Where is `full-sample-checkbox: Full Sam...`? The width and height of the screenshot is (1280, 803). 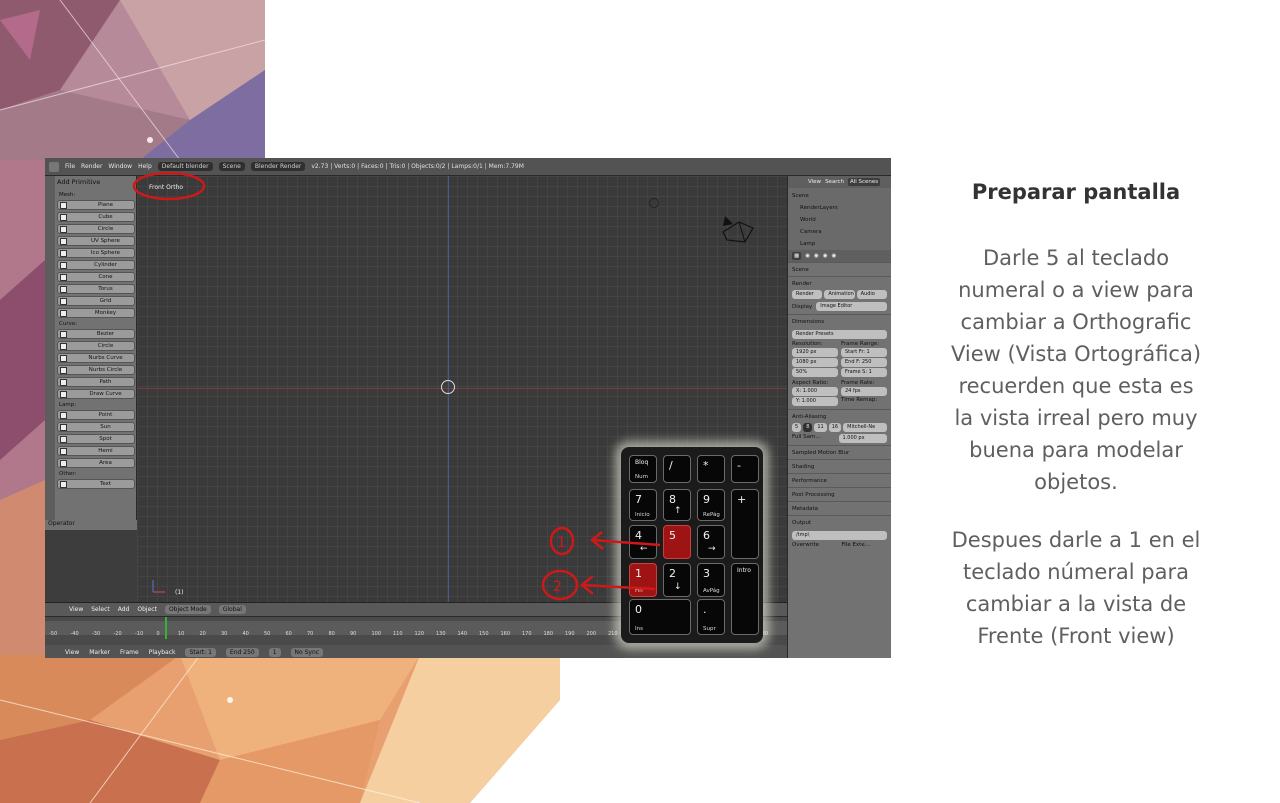 full-sample-checkbox: Full Sam... is located at coordinates (814, 438).